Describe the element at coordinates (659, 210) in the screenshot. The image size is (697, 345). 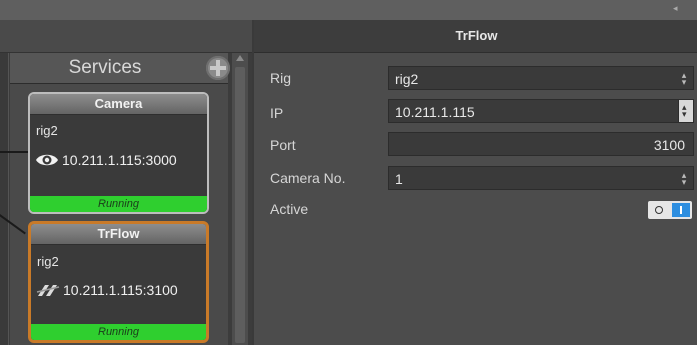
I see `toggle-off-icon` at that location.